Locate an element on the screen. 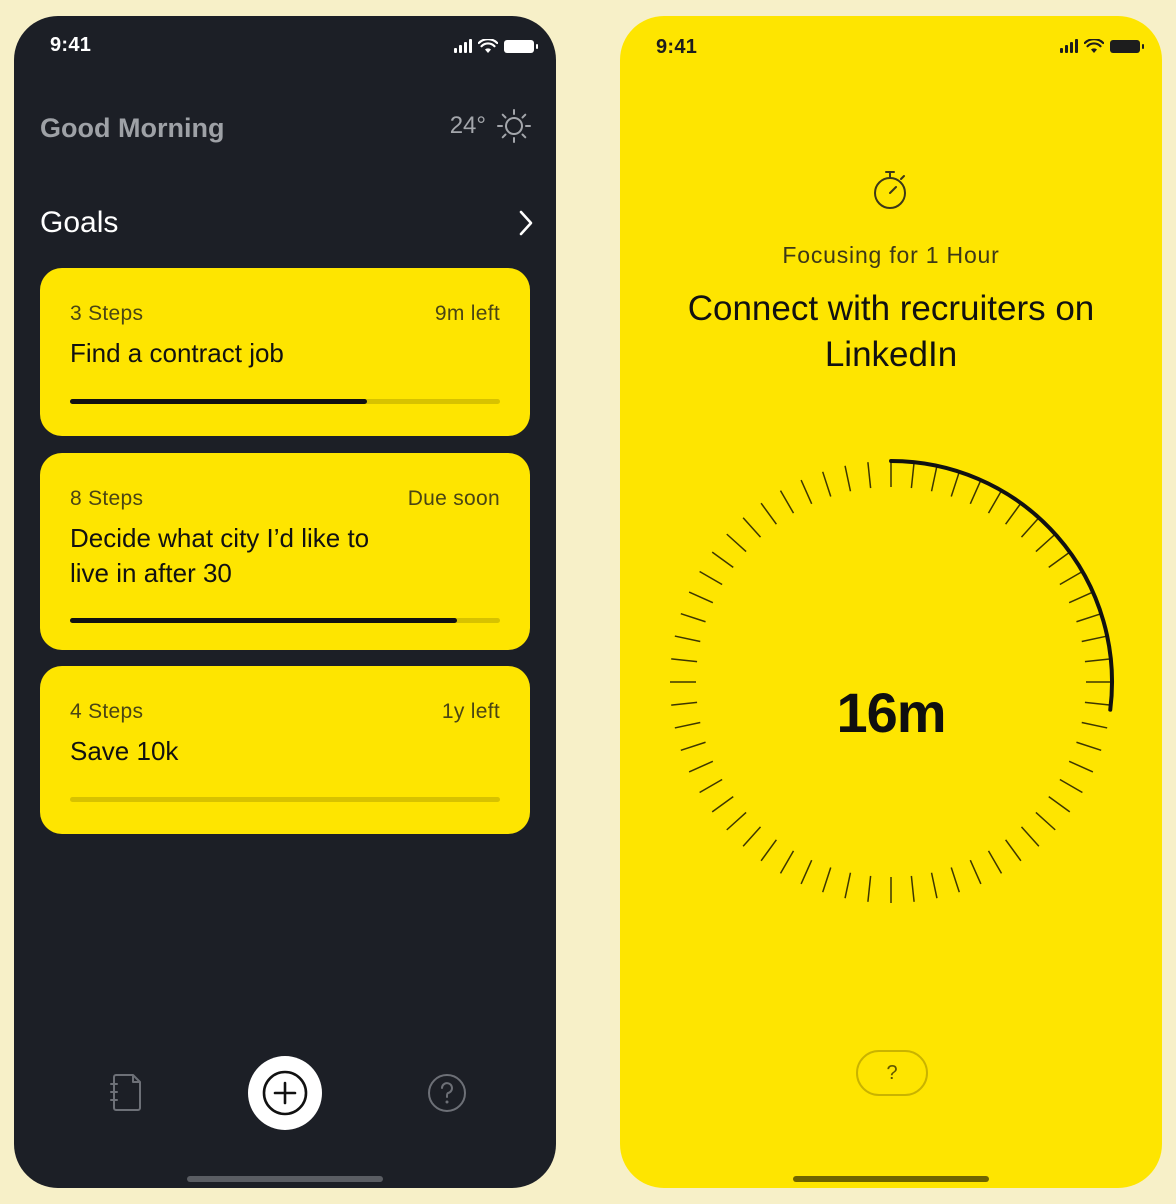 This screenshot has width=1176, height=1204. goal-steps: 8 Steps is located at coordinates (107, 498).